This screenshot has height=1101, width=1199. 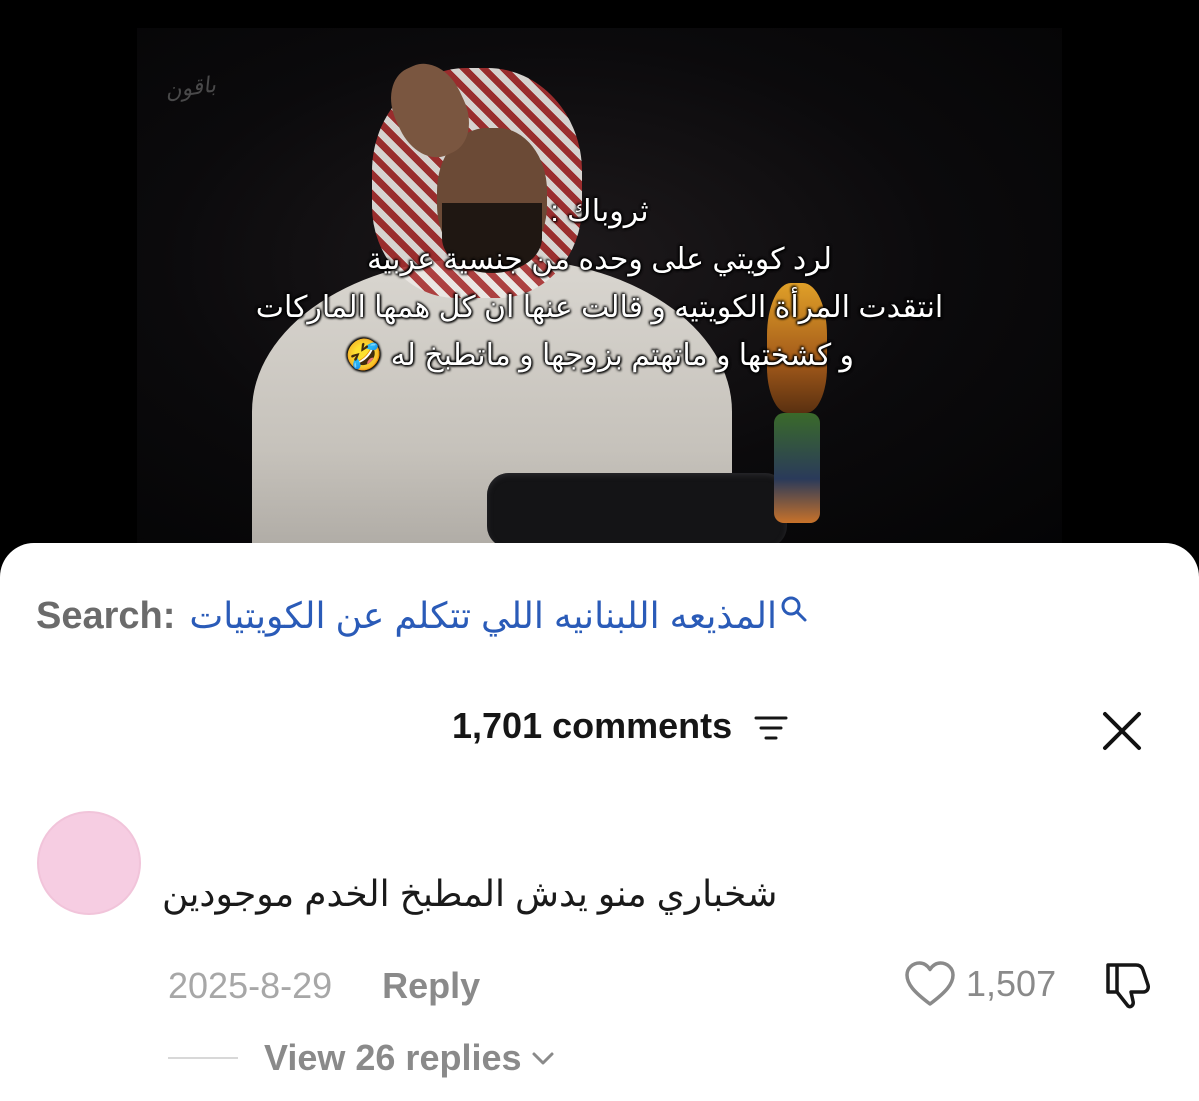 What do you see at coordinates (190, 88) in the screenshot?
I see `channel-watermark: باقون` at bounding box center [190, 88].